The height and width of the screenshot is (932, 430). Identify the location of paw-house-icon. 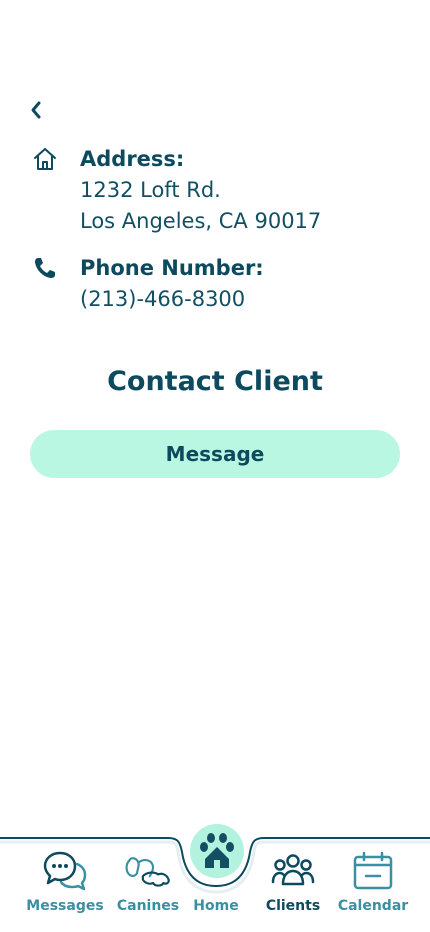
(217, 850).